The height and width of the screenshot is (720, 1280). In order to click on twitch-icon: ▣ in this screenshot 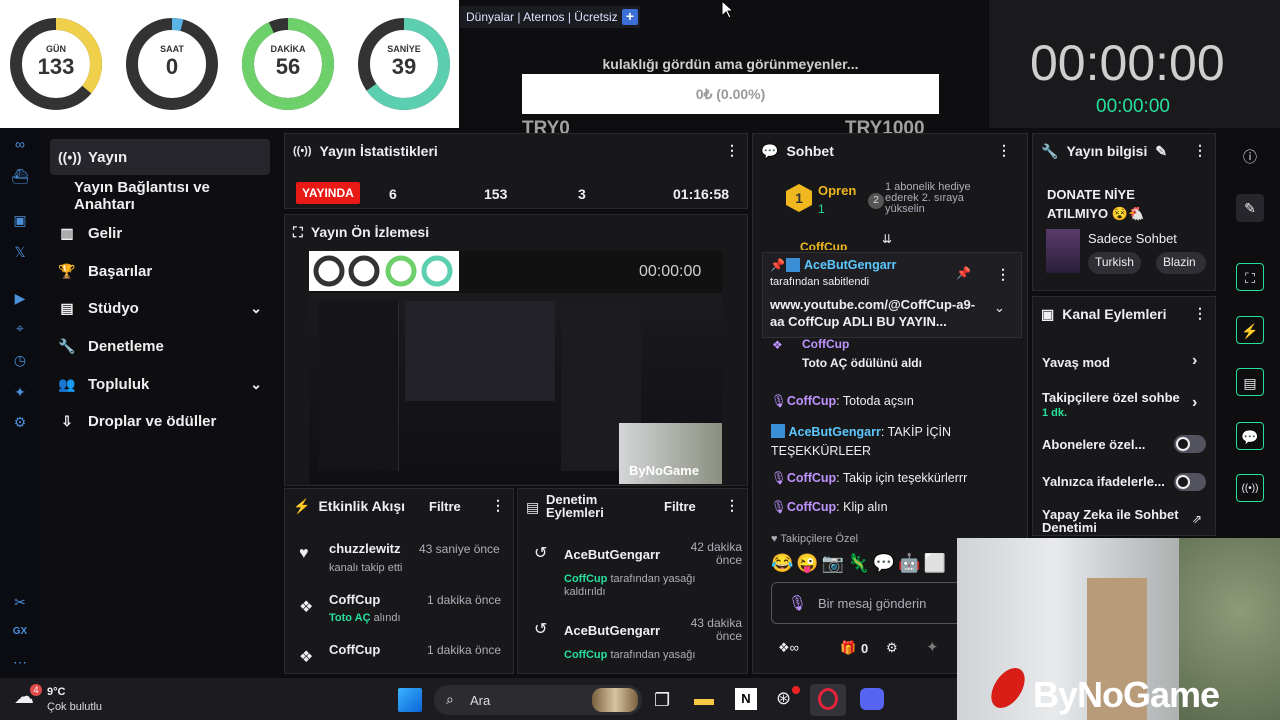, I will do `click(20, 220)`.